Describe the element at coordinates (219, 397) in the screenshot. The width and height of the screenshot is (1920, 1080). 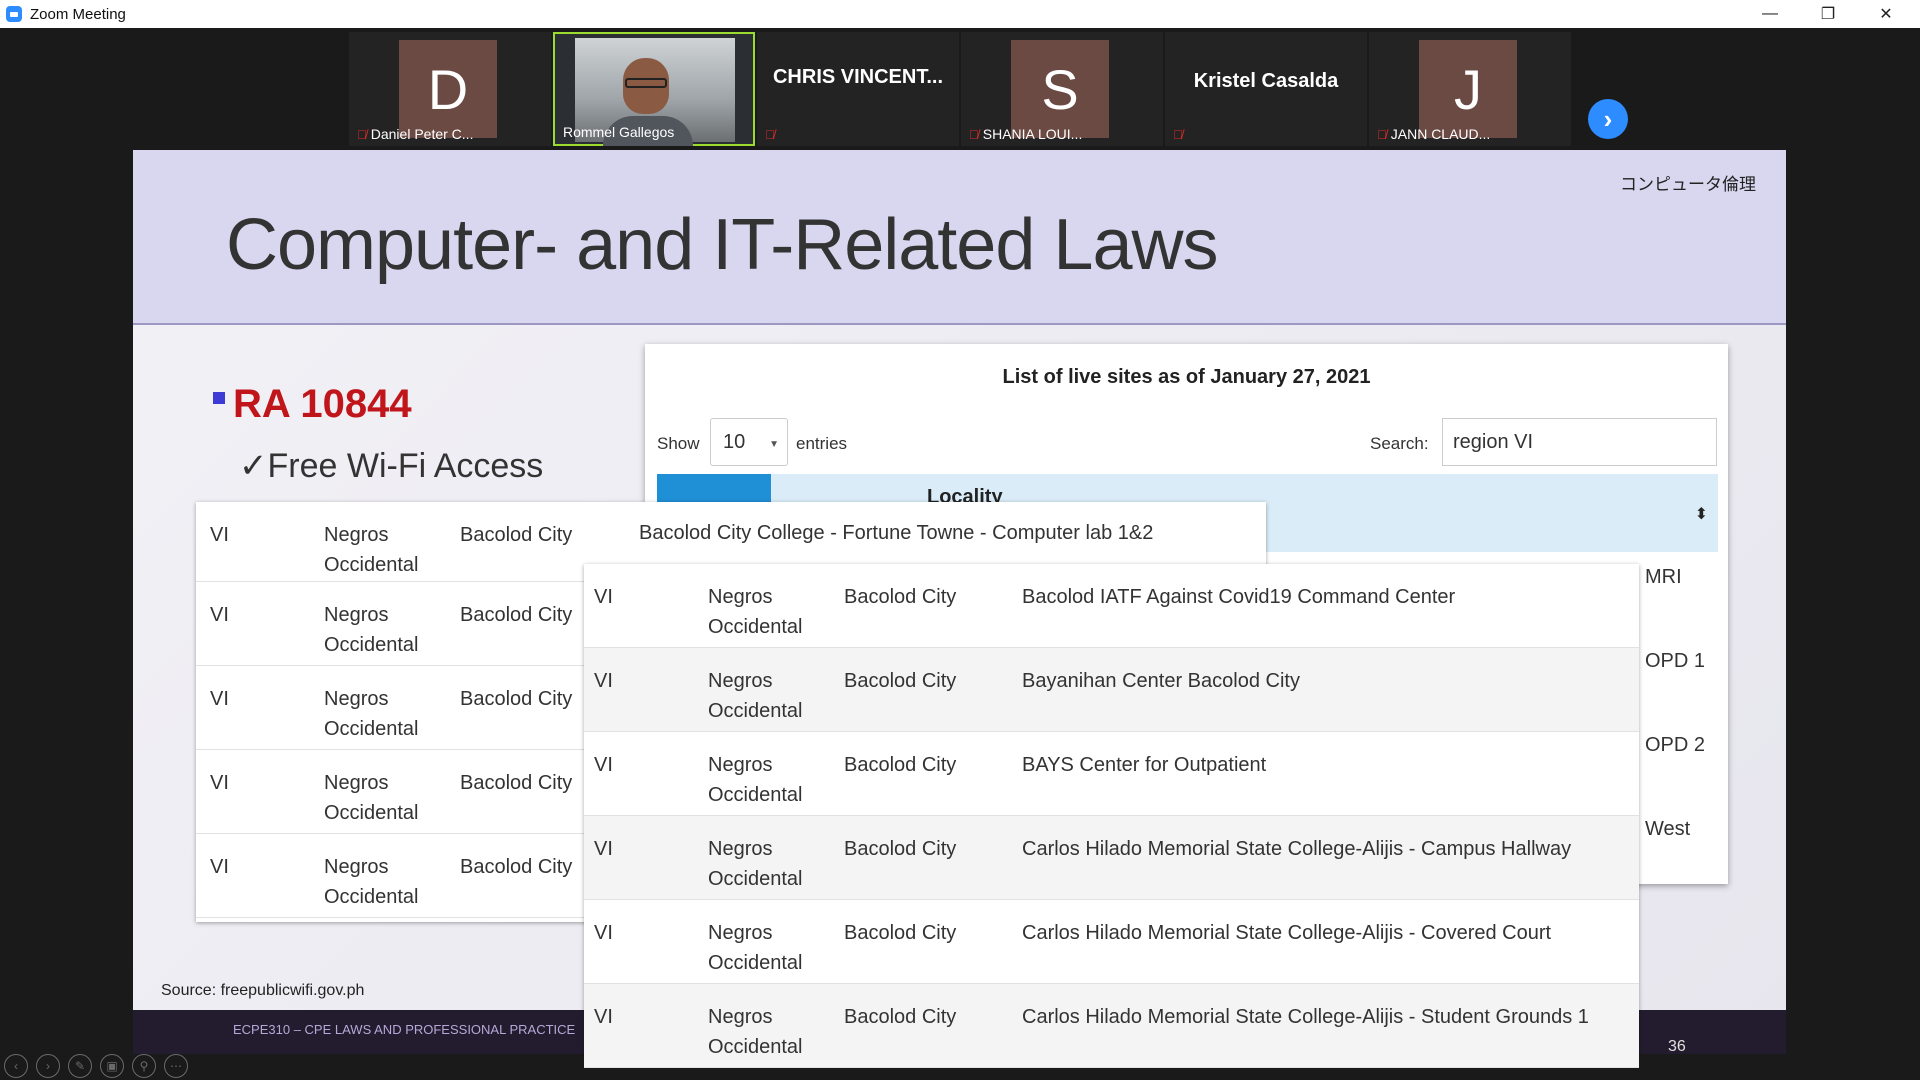
I see `square-bullet-icon` at that location.